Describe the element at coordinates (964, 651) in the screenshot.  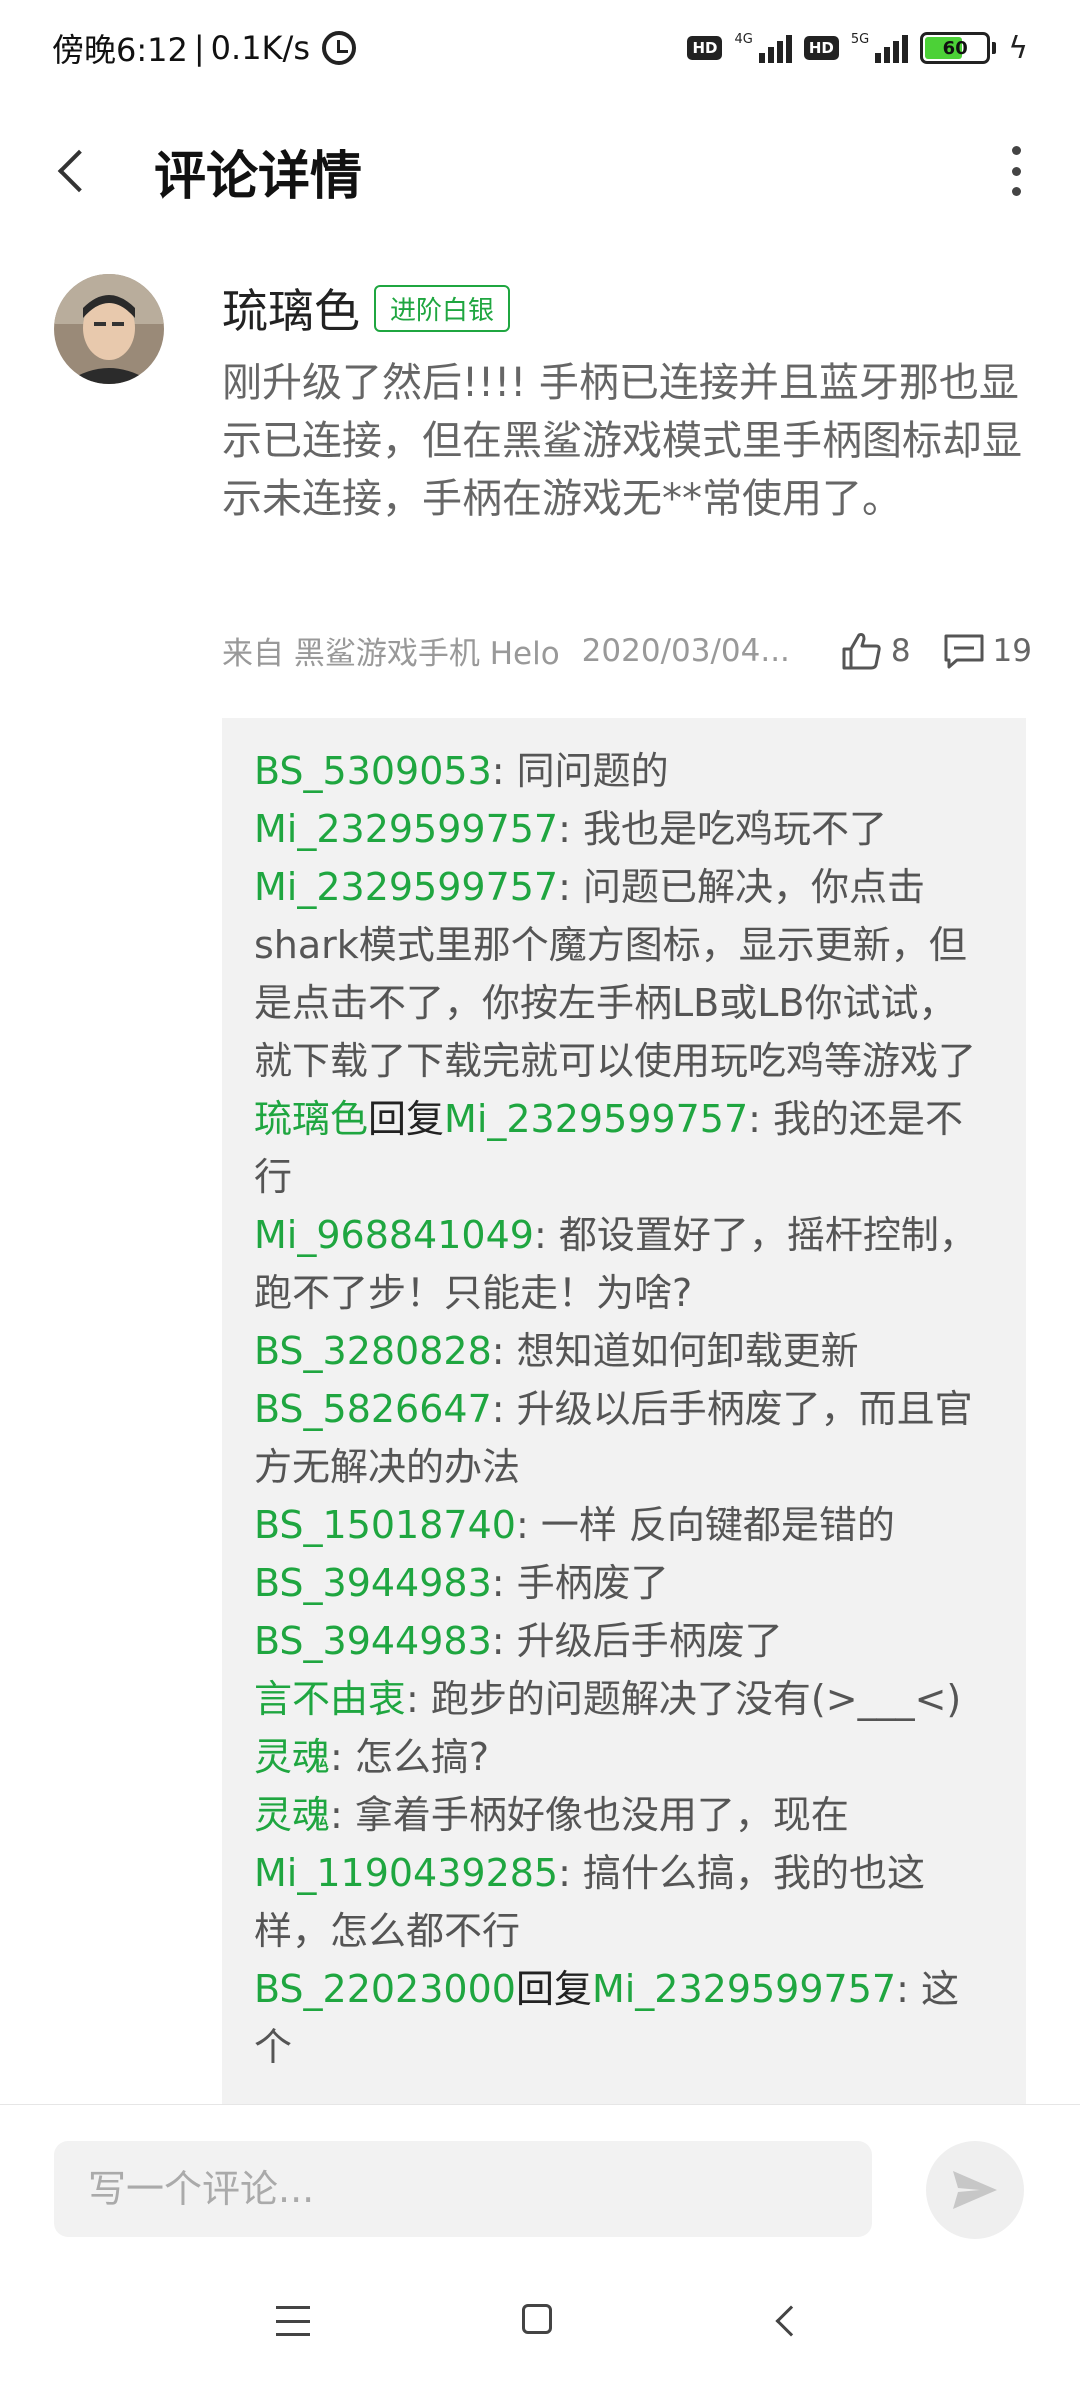
I see `reply-icon` at that location.